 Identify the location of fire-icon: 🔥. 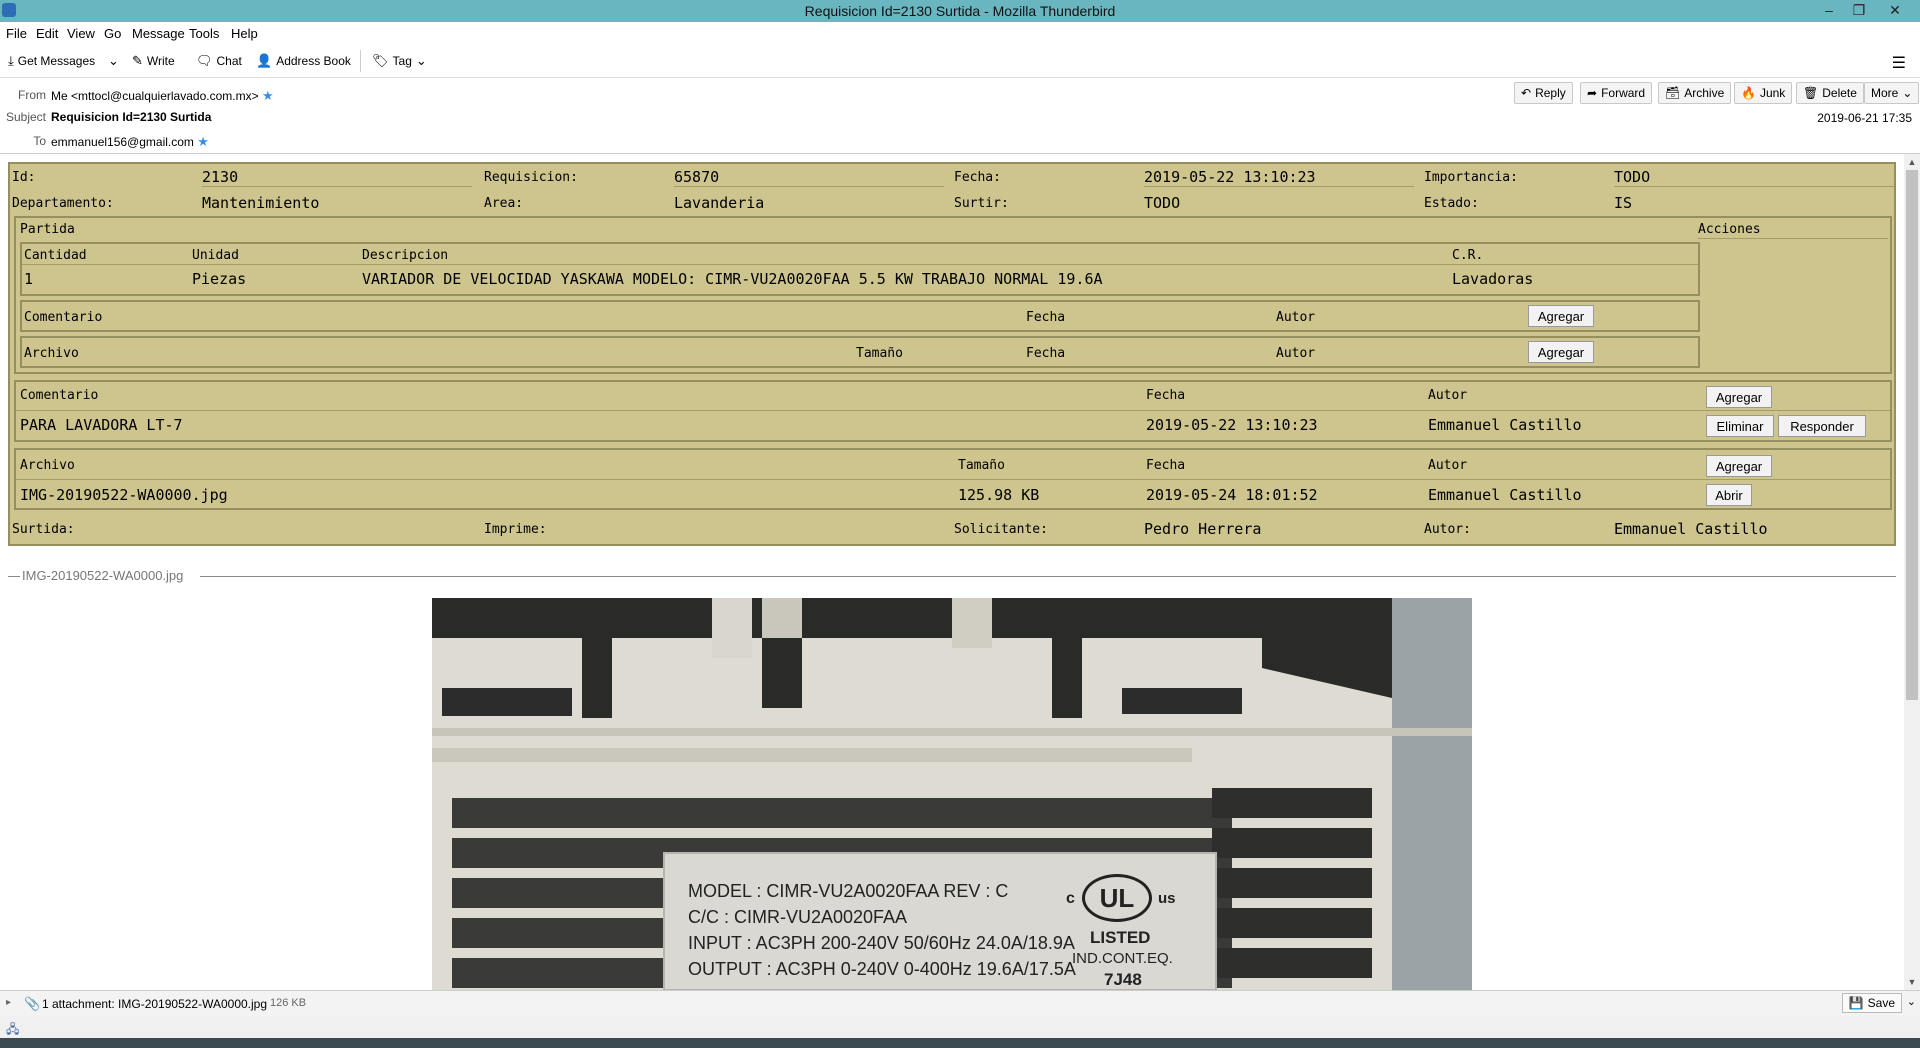
(1748, 93).